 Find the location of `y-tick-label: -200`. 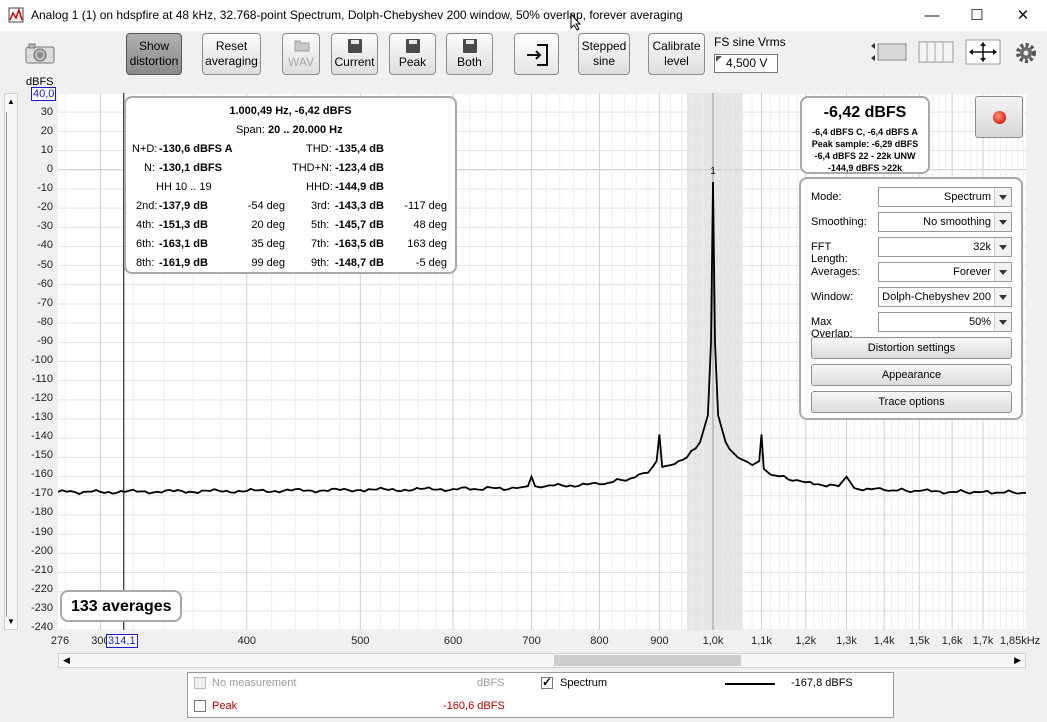

y-tick-label: -200 is located at coordinates (41, 550).